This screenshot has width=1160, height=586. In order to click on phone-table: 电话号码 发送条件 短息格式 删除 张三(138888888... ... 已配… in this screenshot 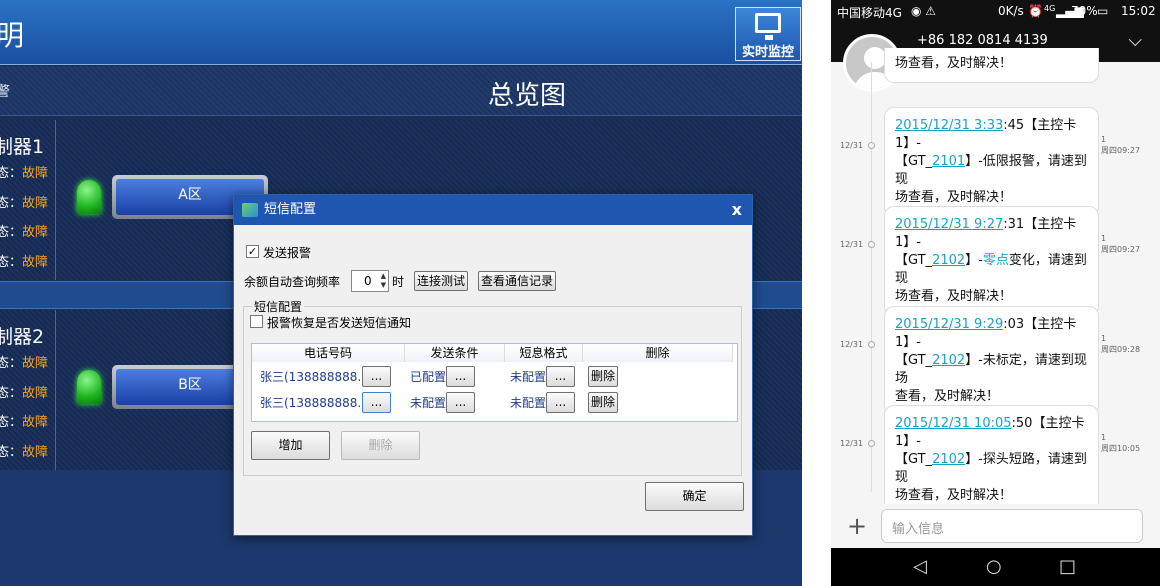, I will do `click(494, 382)`.